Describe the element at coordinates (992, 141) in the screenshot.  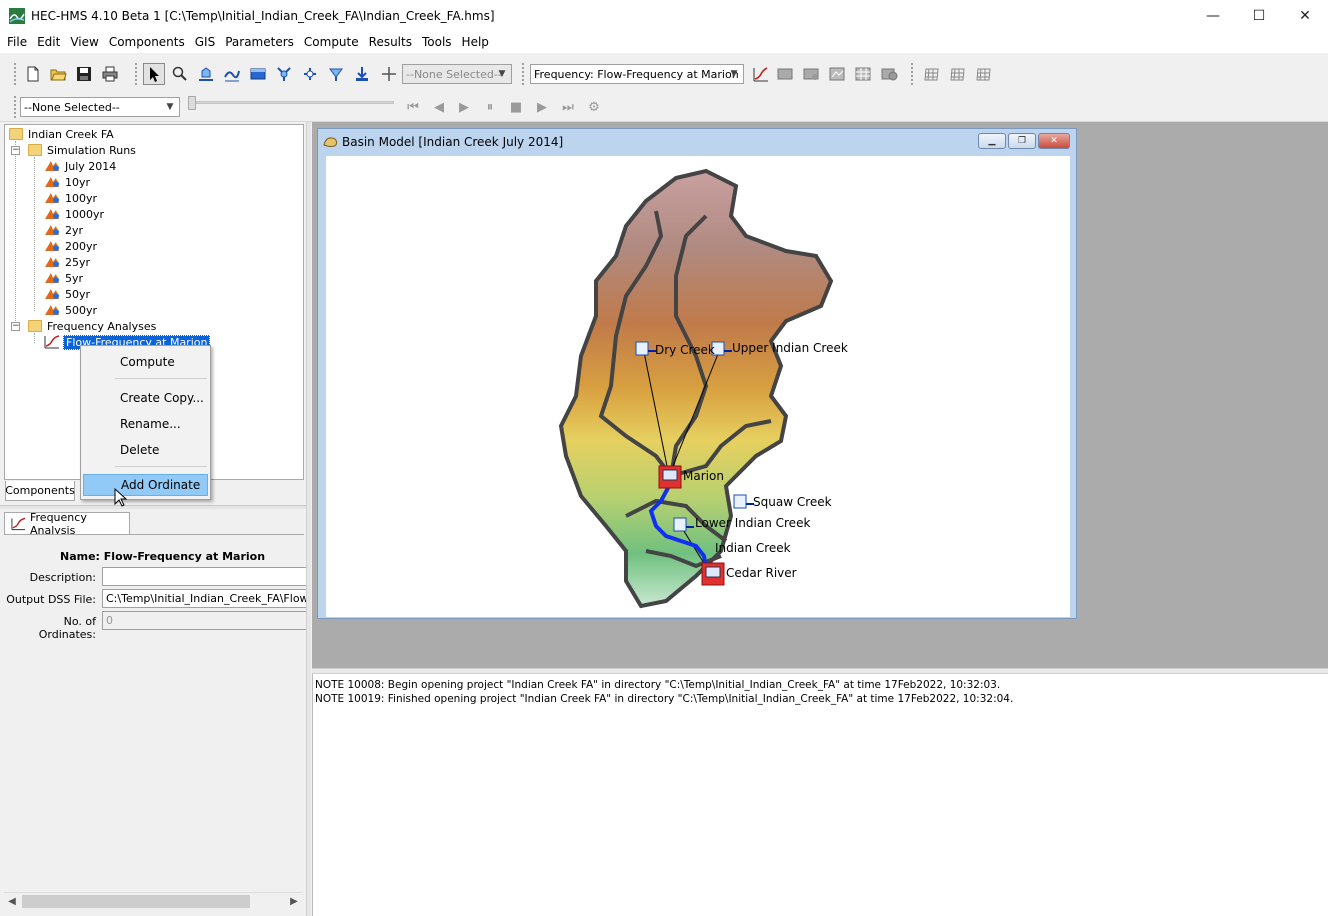
I see `minimize-icon: ▁` at that location.